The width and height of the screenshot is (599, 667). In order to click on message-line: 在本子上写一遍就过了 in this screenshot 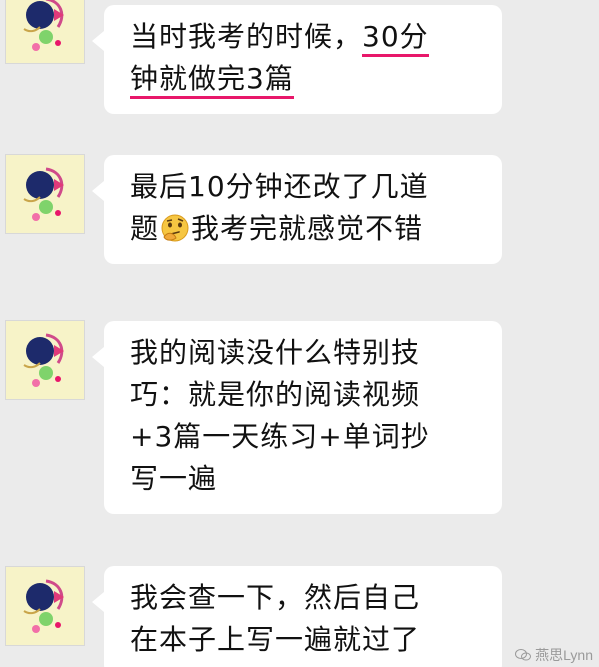, I will do `click(275, 639)`.